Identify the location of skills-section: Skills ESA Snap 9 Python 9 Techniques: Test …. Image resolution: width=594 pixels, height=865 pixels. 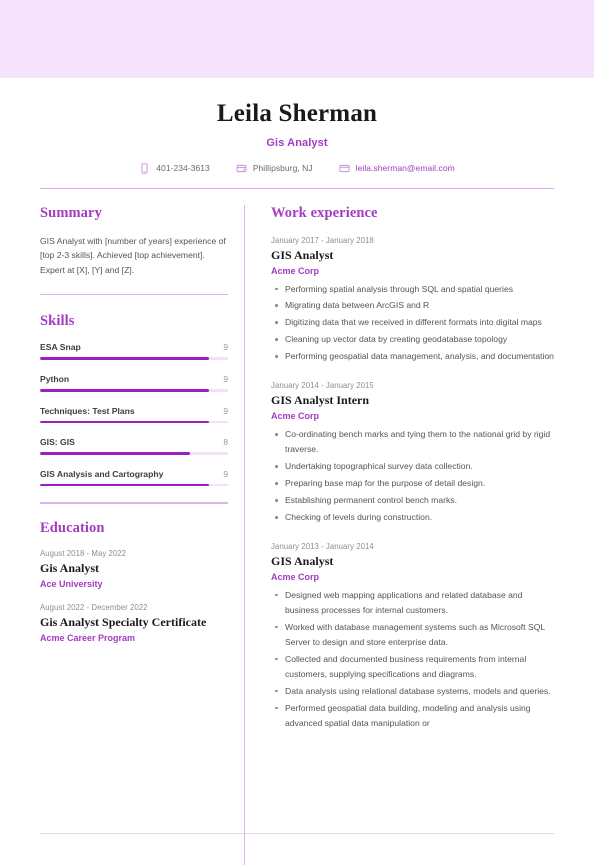
(134, 408).